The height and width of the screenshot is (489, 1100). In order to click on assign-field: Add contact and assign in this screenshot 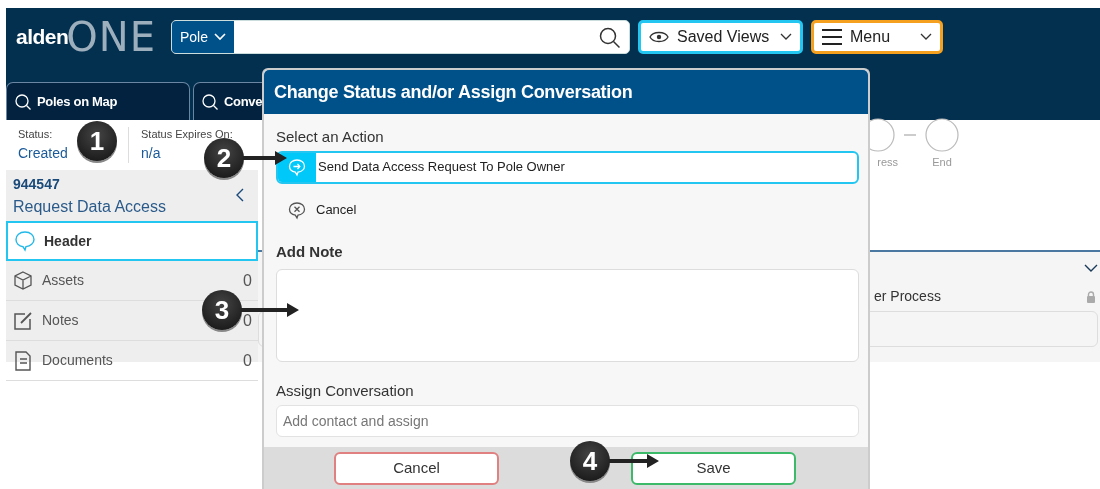, I will do `click(567, 420)`.